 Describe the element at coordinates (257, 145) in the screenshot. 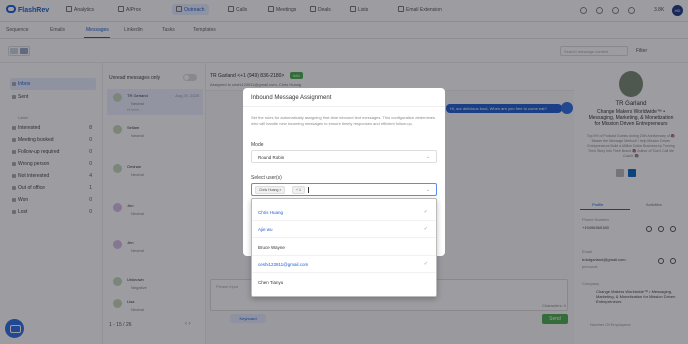

I see `mode-label: Mode` at that location.